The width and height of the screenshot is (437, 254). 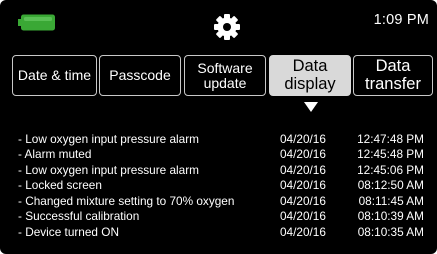 I want to click on tab-label: Date & time, so click(x=54, y=75).